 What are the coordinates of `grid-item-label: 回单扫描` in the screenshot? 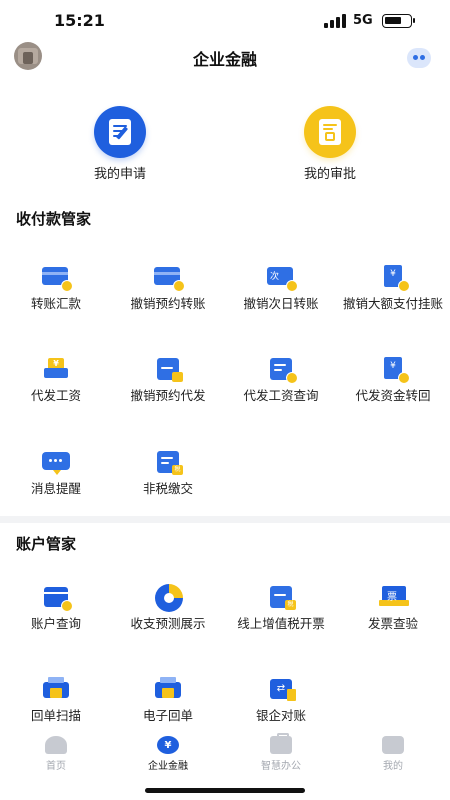 It's located at (55, 715).